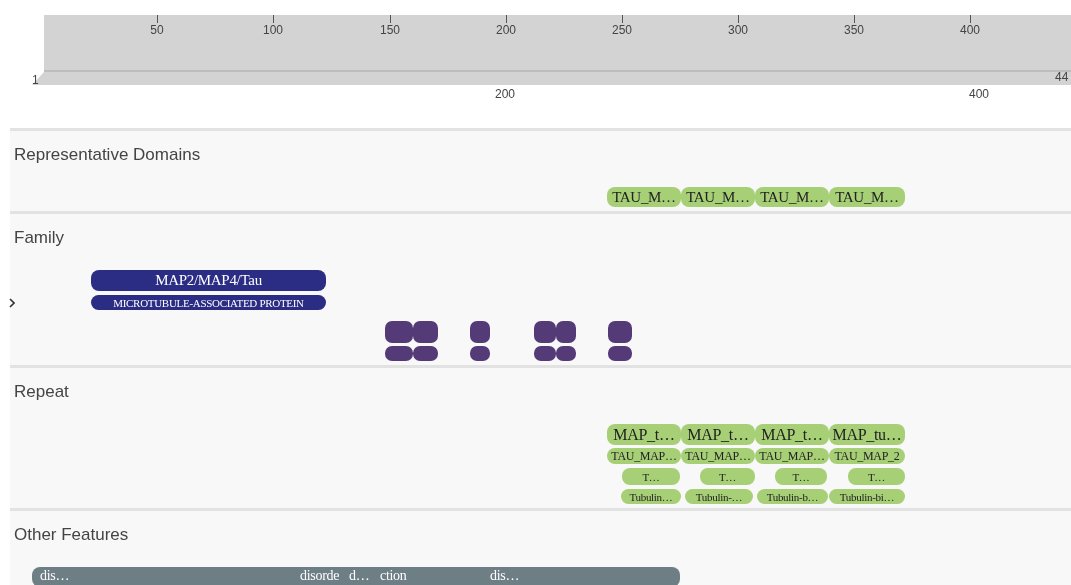 This screenshot has width=1071, height=585. Describe the element at coordinates (157, 30) in the screenshot. I see `tick-label: 50` at that location.